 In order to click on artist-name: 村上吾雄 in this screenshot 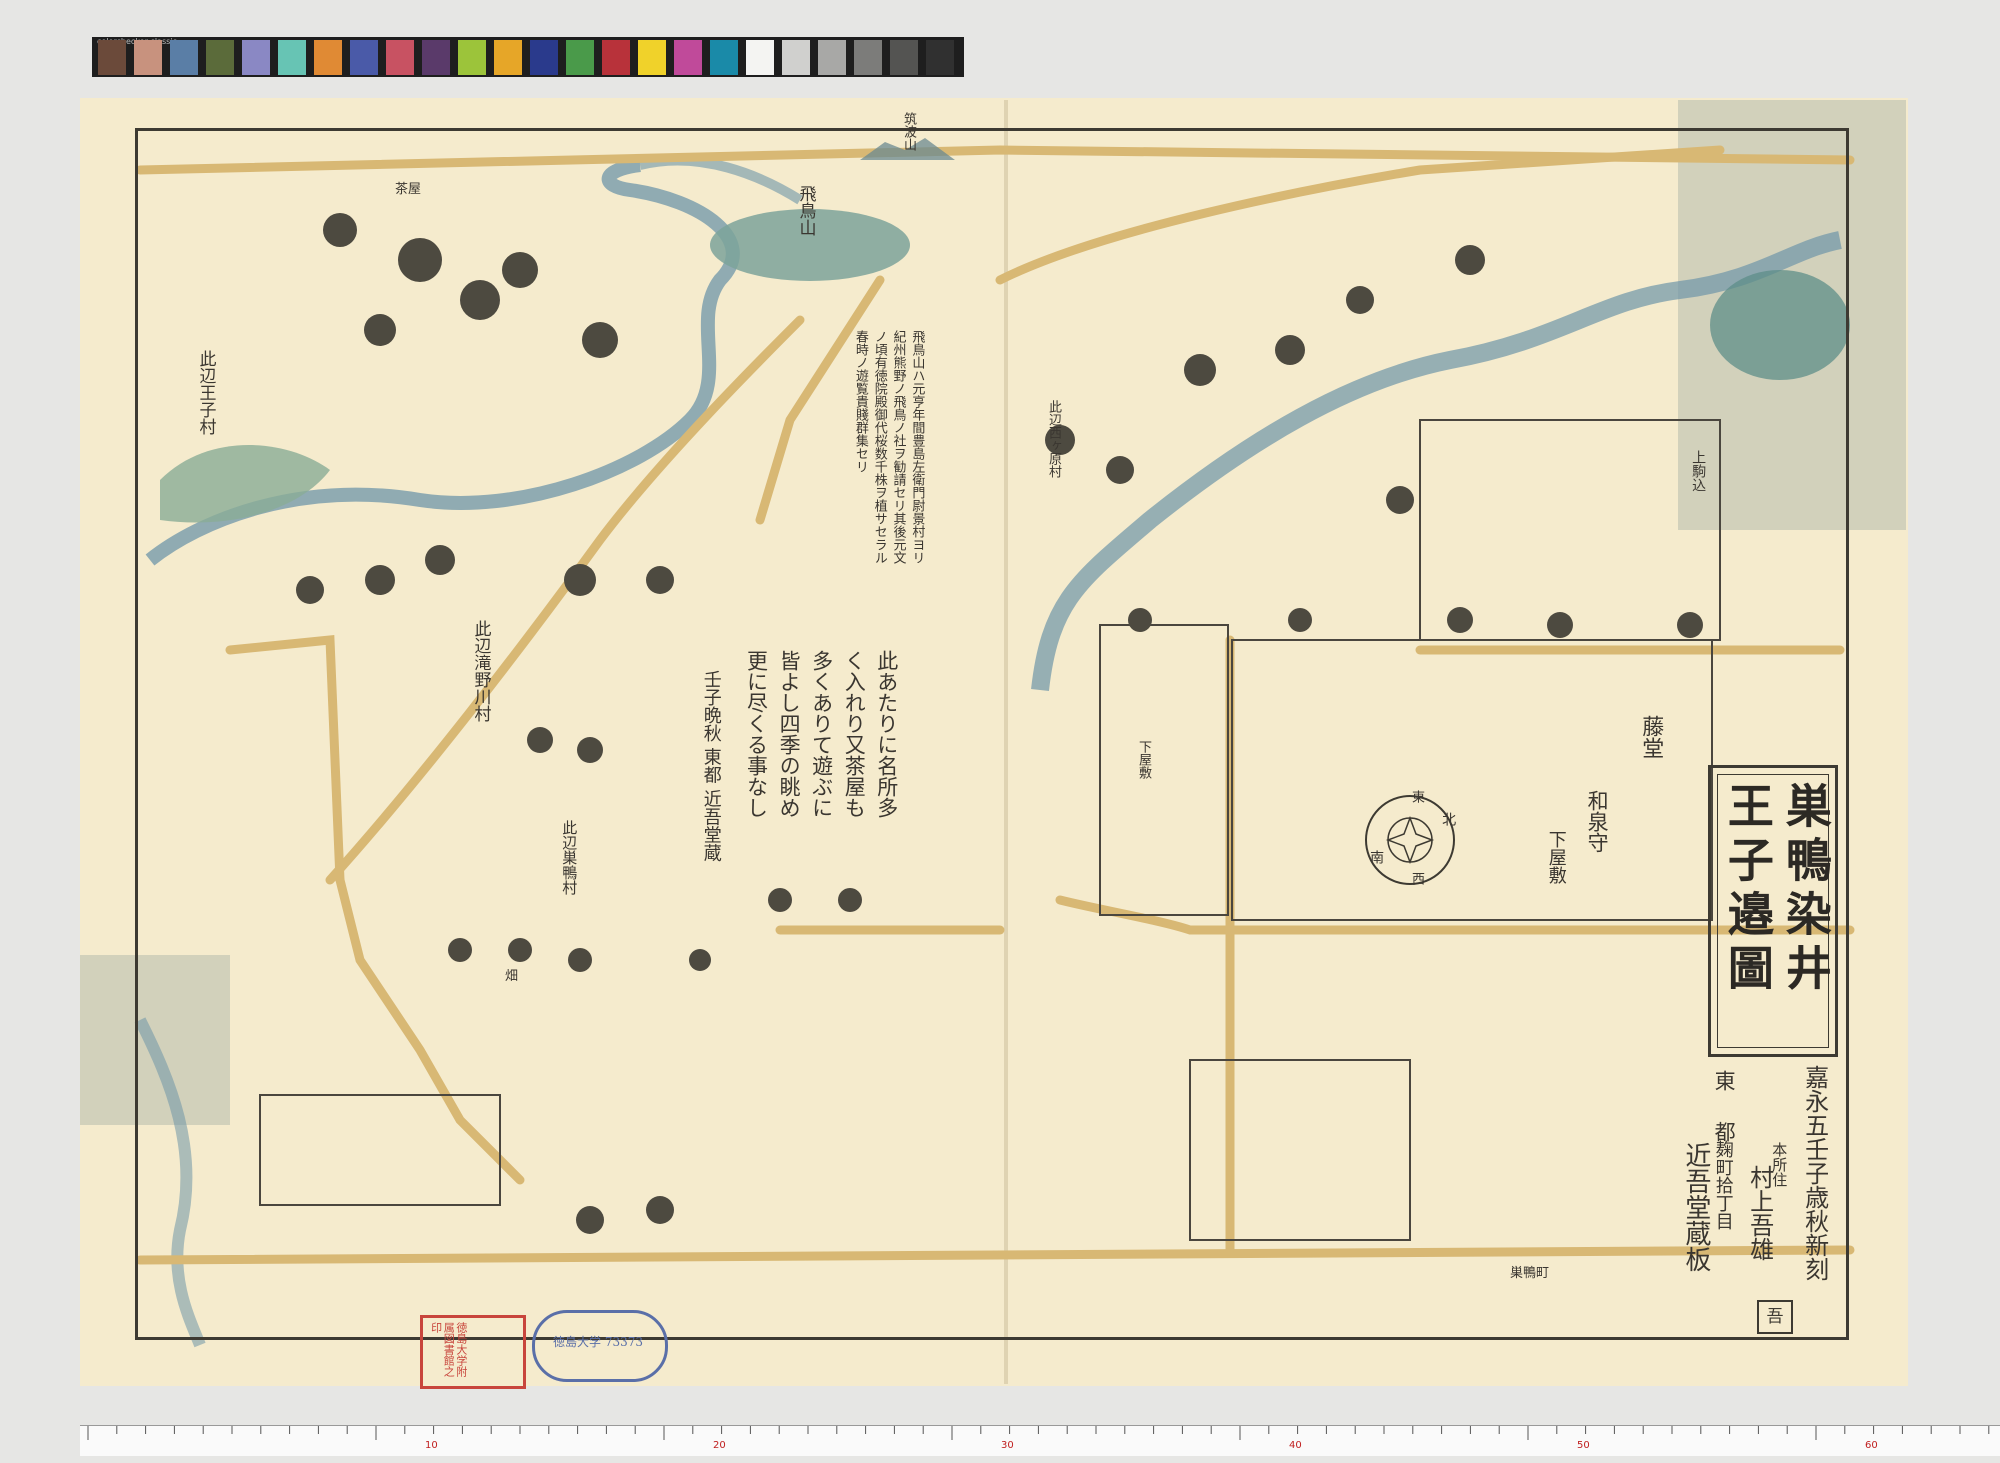, I will do `click(1759, 1213)`.